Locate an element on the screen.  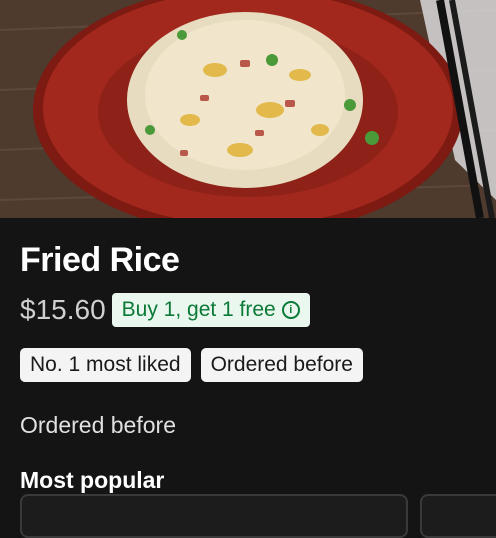
promo-label: Buy 1, get 1 free is located at coordinates (198, 309).